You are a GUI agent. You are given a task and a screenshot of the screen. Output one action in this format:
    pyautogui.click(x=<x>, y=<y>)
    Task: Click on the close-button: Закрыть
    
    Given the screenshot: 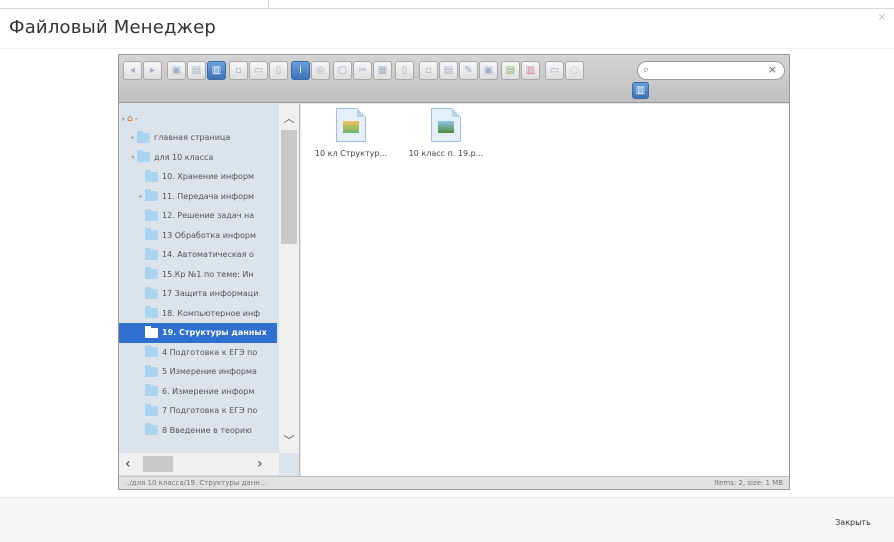 What is the action you would take?
    pyautogui.click(x=853, y=522)
    